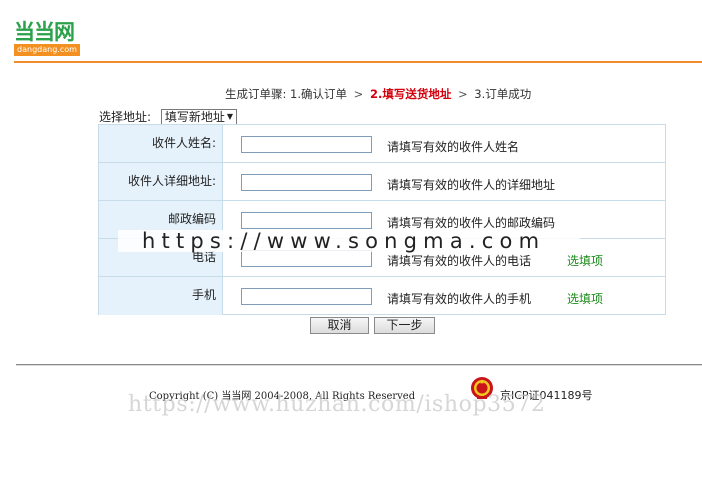 Image resolution: width=702 pixels, height=483 pixels. I want to click on address-select: 填写新地址 ▼, so click(199, 117).